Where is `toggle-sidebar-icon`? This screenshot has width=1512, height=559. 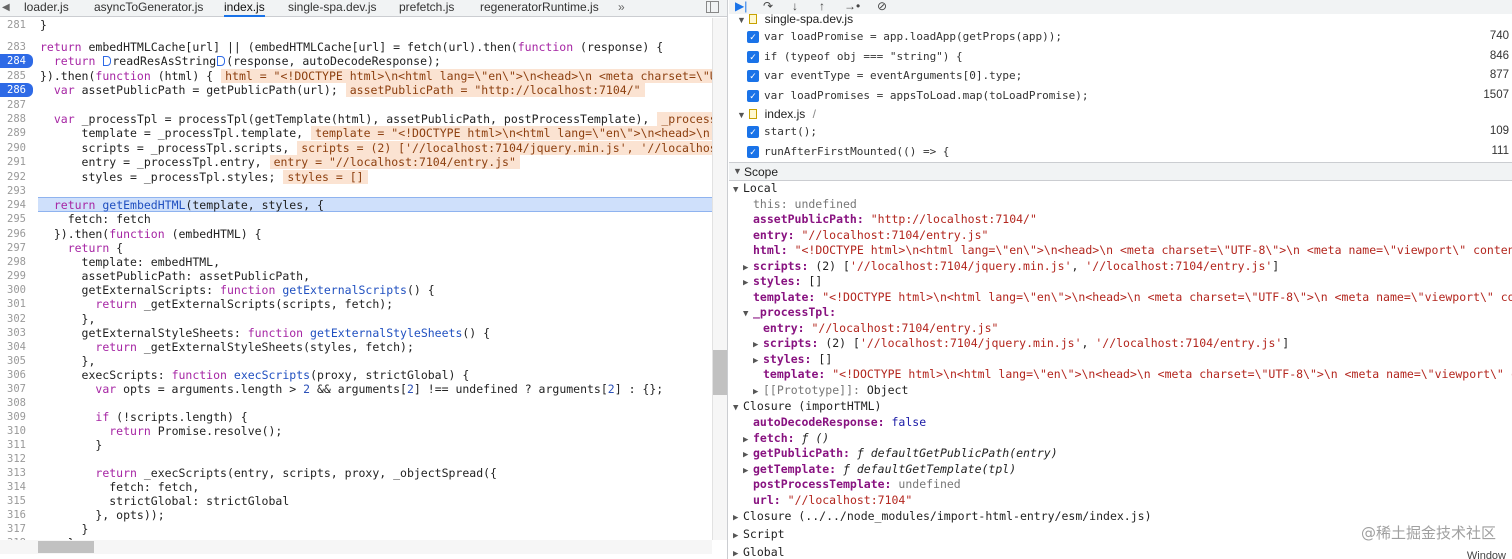 toggle-sidebar-icon is located at coordinates (712, 7).